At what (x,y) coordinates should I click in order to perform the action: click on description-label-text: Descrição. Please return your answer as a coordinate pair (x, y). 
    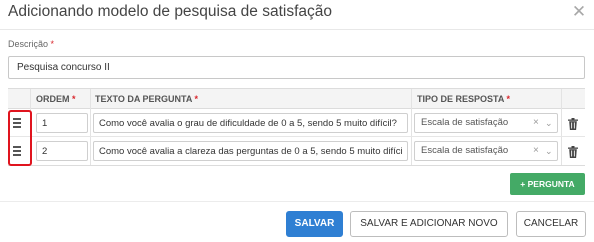
    Looking at the image, I should click on (28, 44).